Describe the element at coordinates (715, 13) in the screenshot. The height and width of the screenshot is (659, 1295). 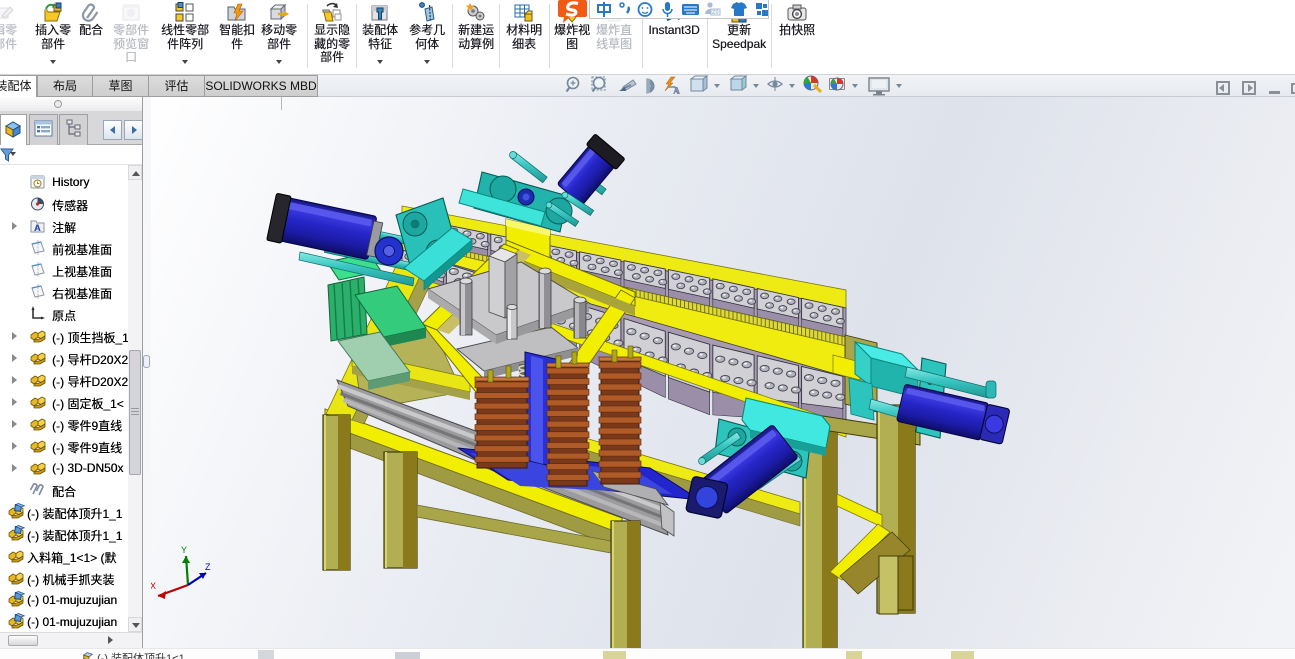
I see `svg-text: 20` at that location.